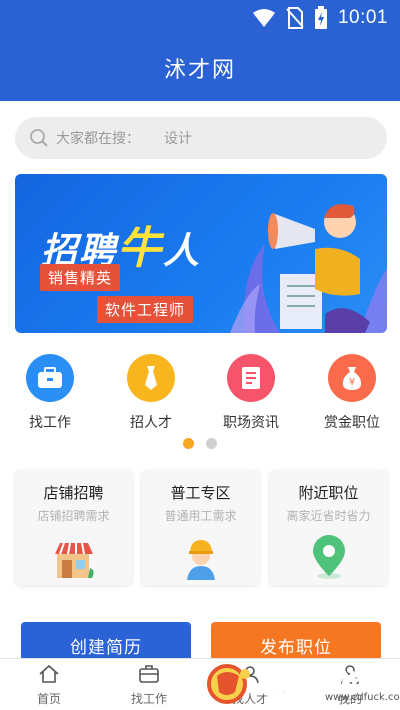 The height and width of the screenshot is (710, 400). I want to click on watermark-logo-icon, so click(228, 684).